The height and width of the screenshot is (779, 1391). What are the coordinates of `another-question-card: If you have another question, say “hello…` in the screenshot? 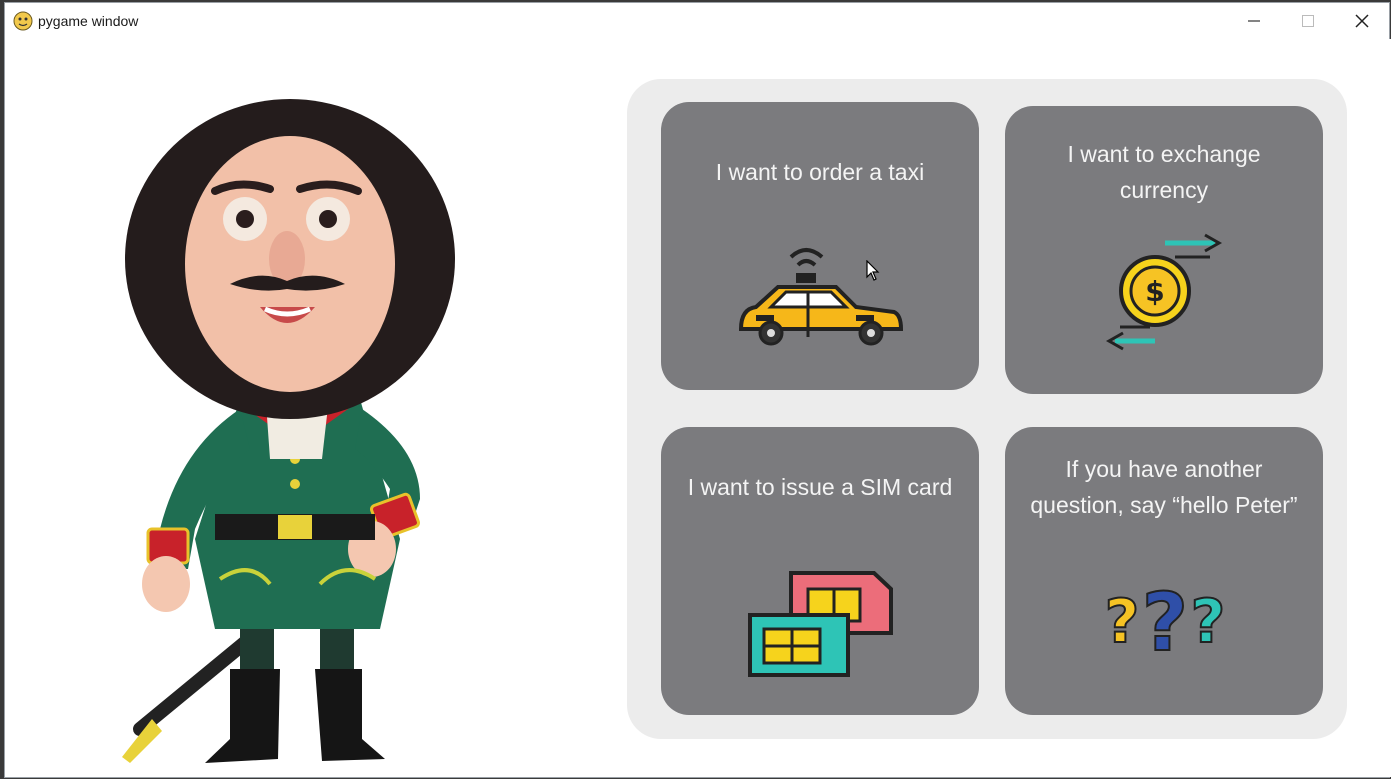 It's located at (1164, 571).